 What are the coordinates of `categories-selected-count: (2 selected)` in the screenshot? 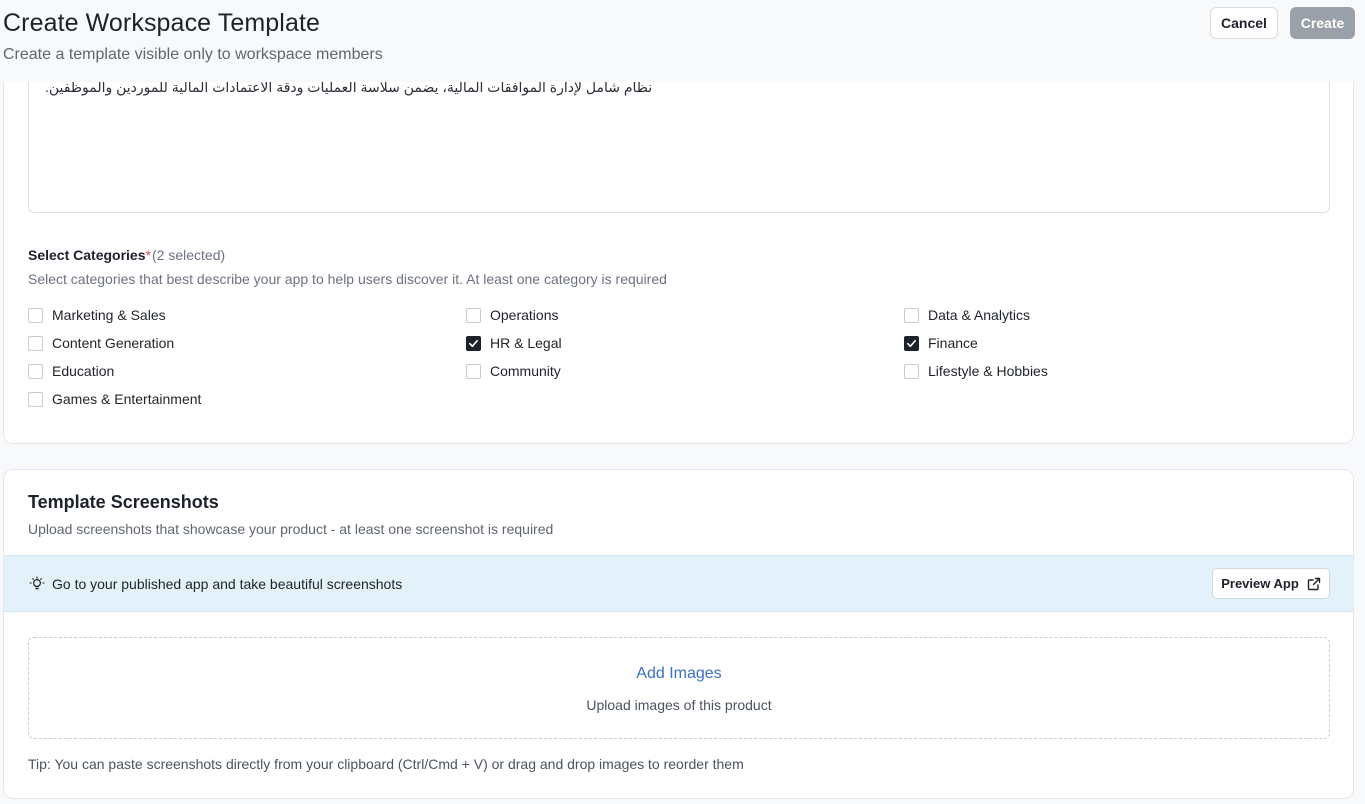 It's located at (189, 255).